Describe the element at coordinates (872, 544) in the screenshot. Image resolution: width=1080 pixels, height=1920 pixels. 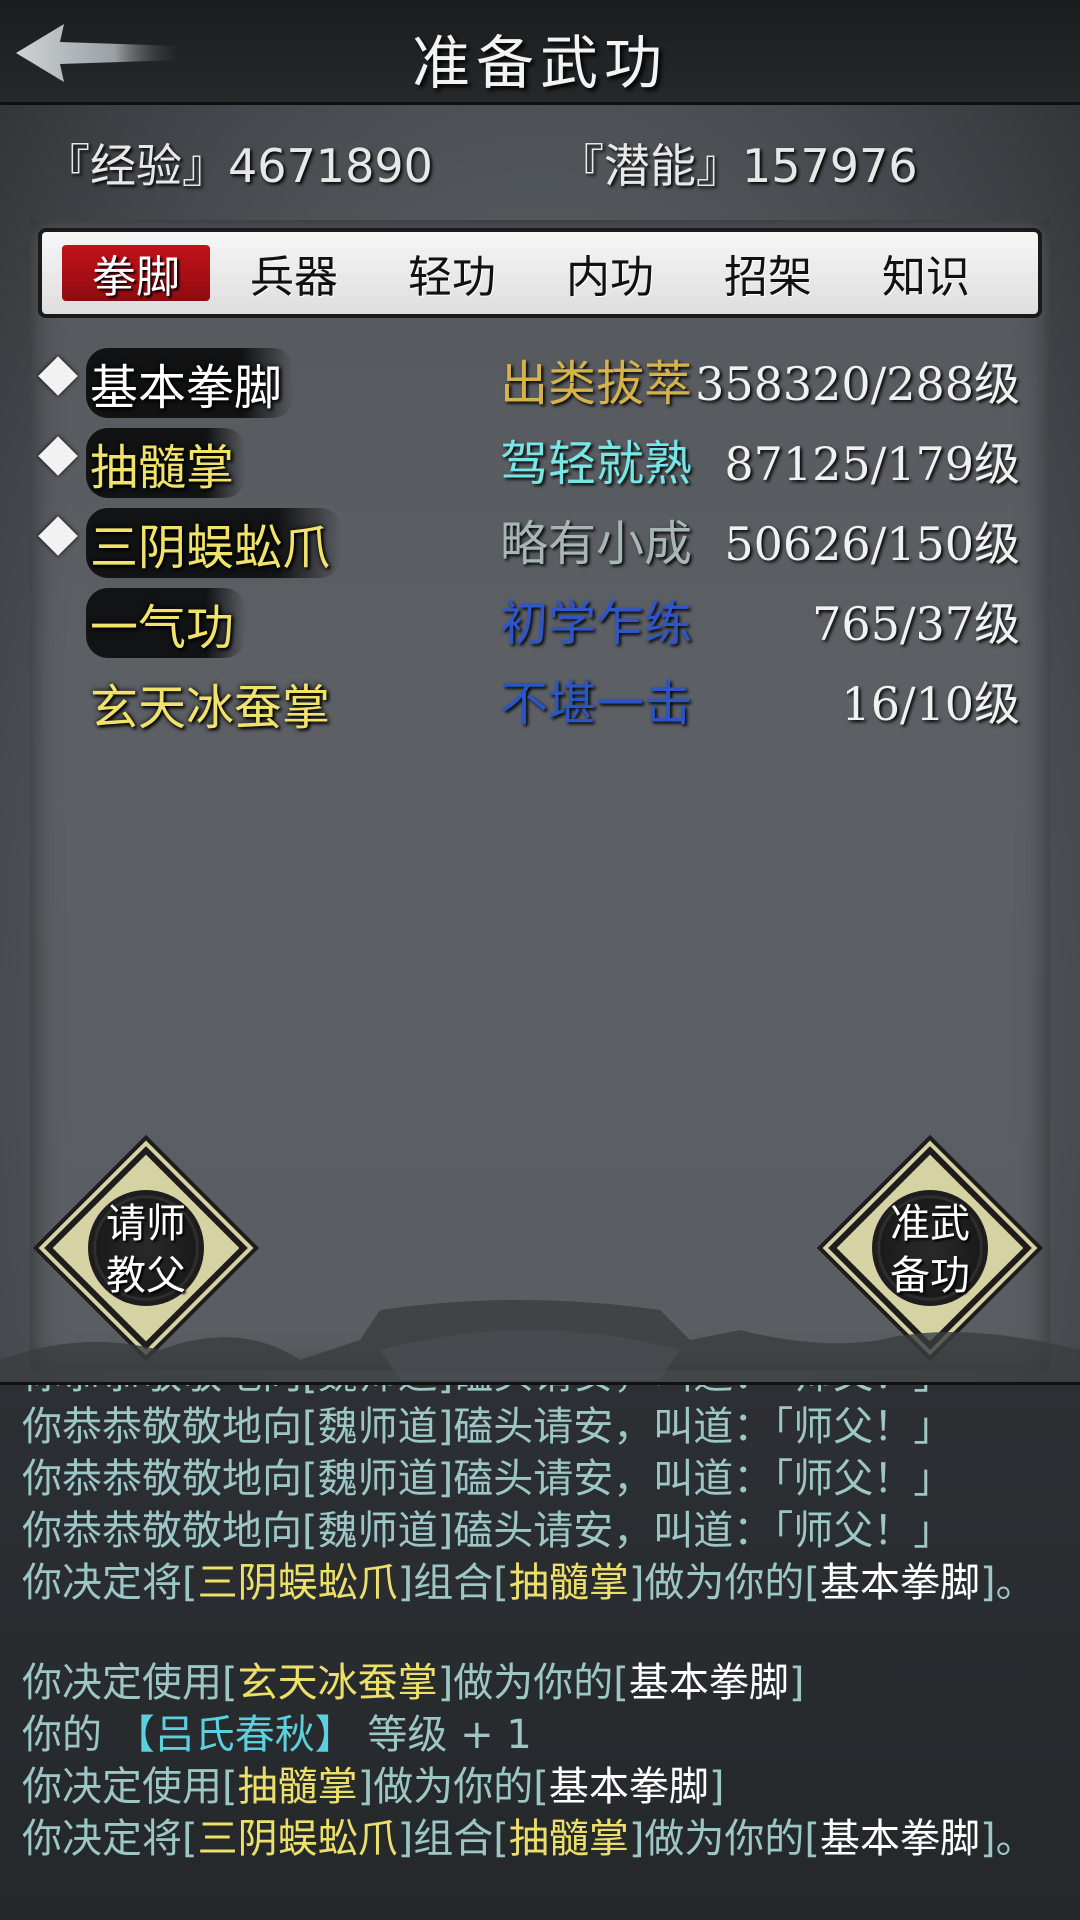
I see `skill-level: 50626/150级` at that location.